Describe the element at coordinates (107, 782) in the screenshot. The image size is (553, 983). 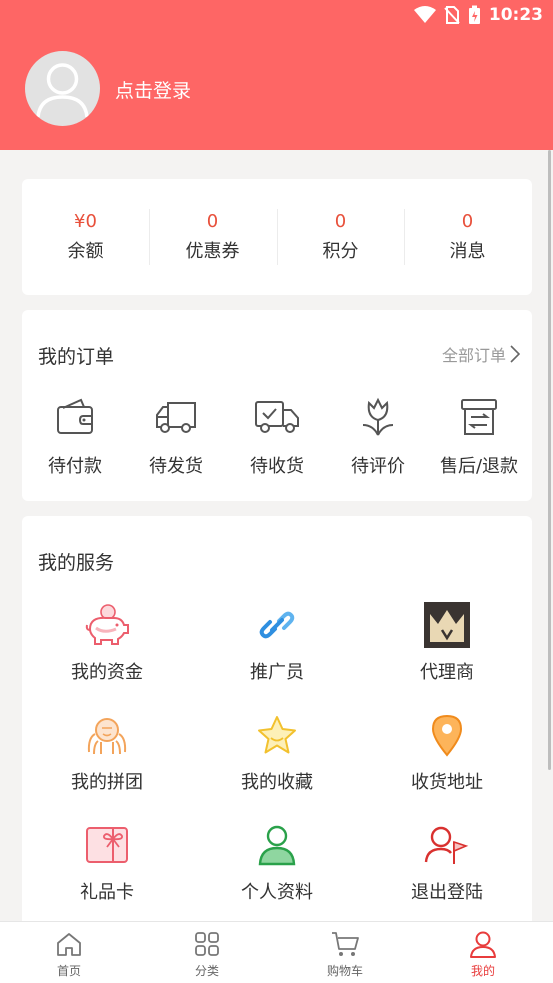
I see `service-label: 我的拼团` at that location.